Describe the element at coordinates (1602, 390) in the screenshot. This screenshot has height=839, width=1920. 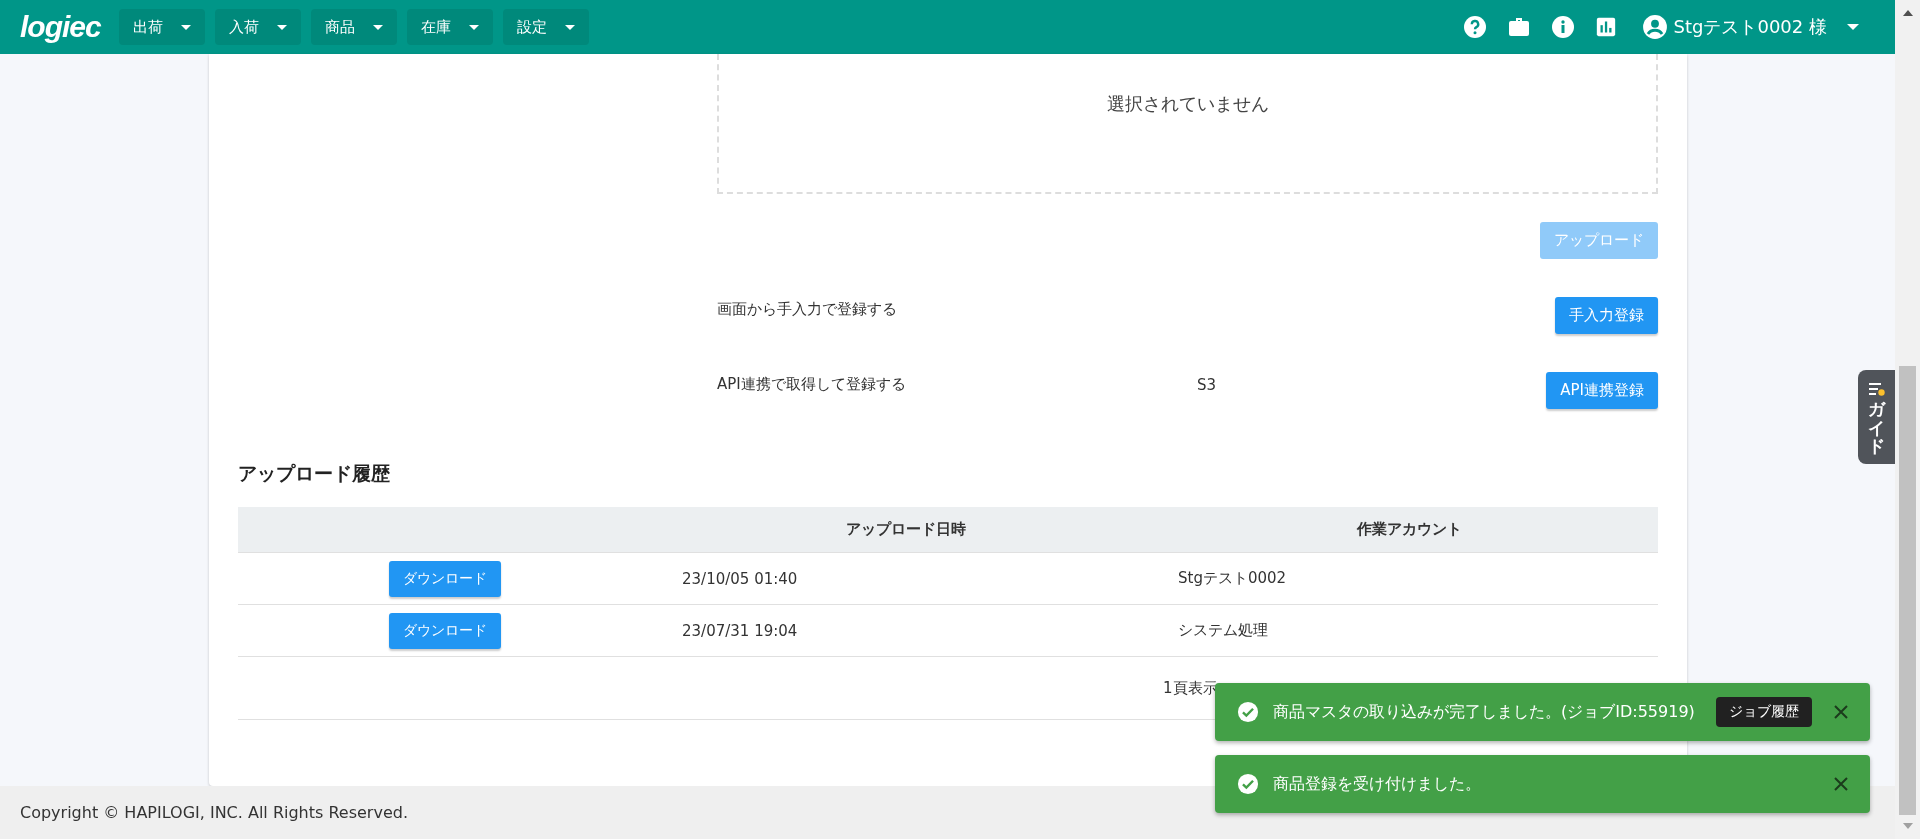
I see `register-button: API連携登録` at that location.